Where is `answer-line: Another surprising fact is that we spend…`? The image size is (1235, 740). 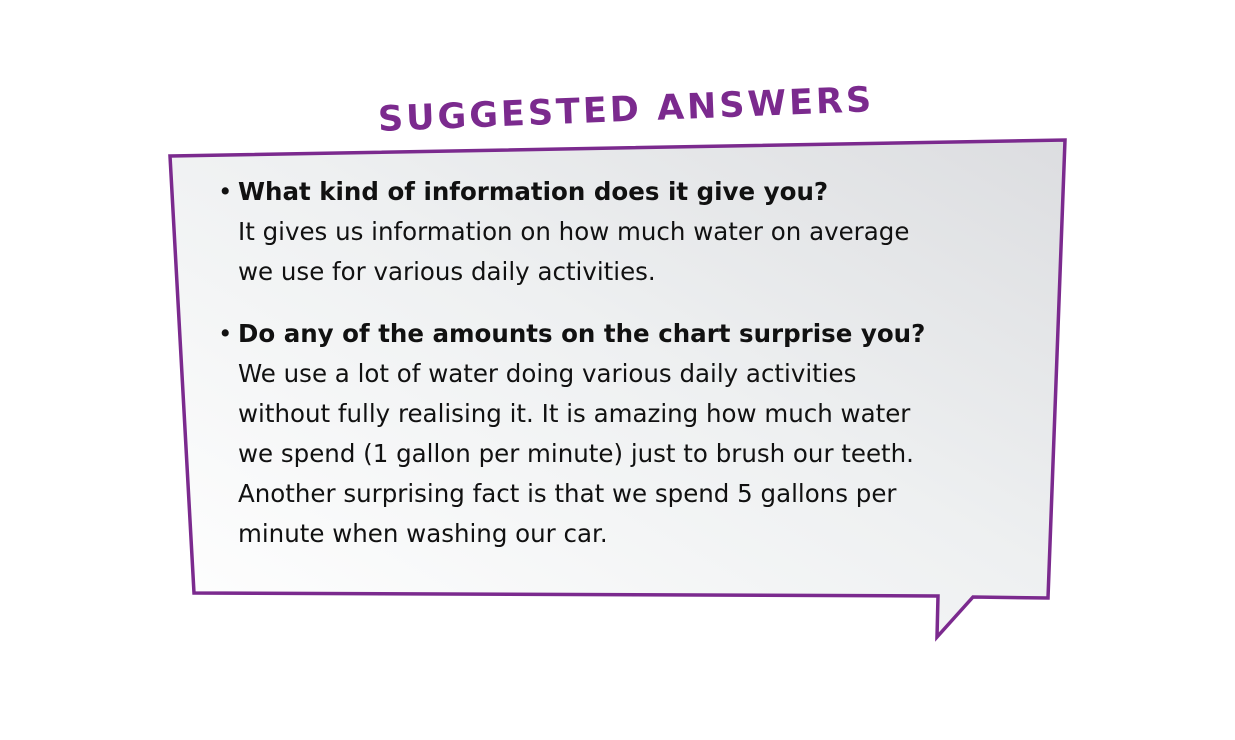 answer-line: Another surprising fact is that we spend… is located at coordinates (567, 493).